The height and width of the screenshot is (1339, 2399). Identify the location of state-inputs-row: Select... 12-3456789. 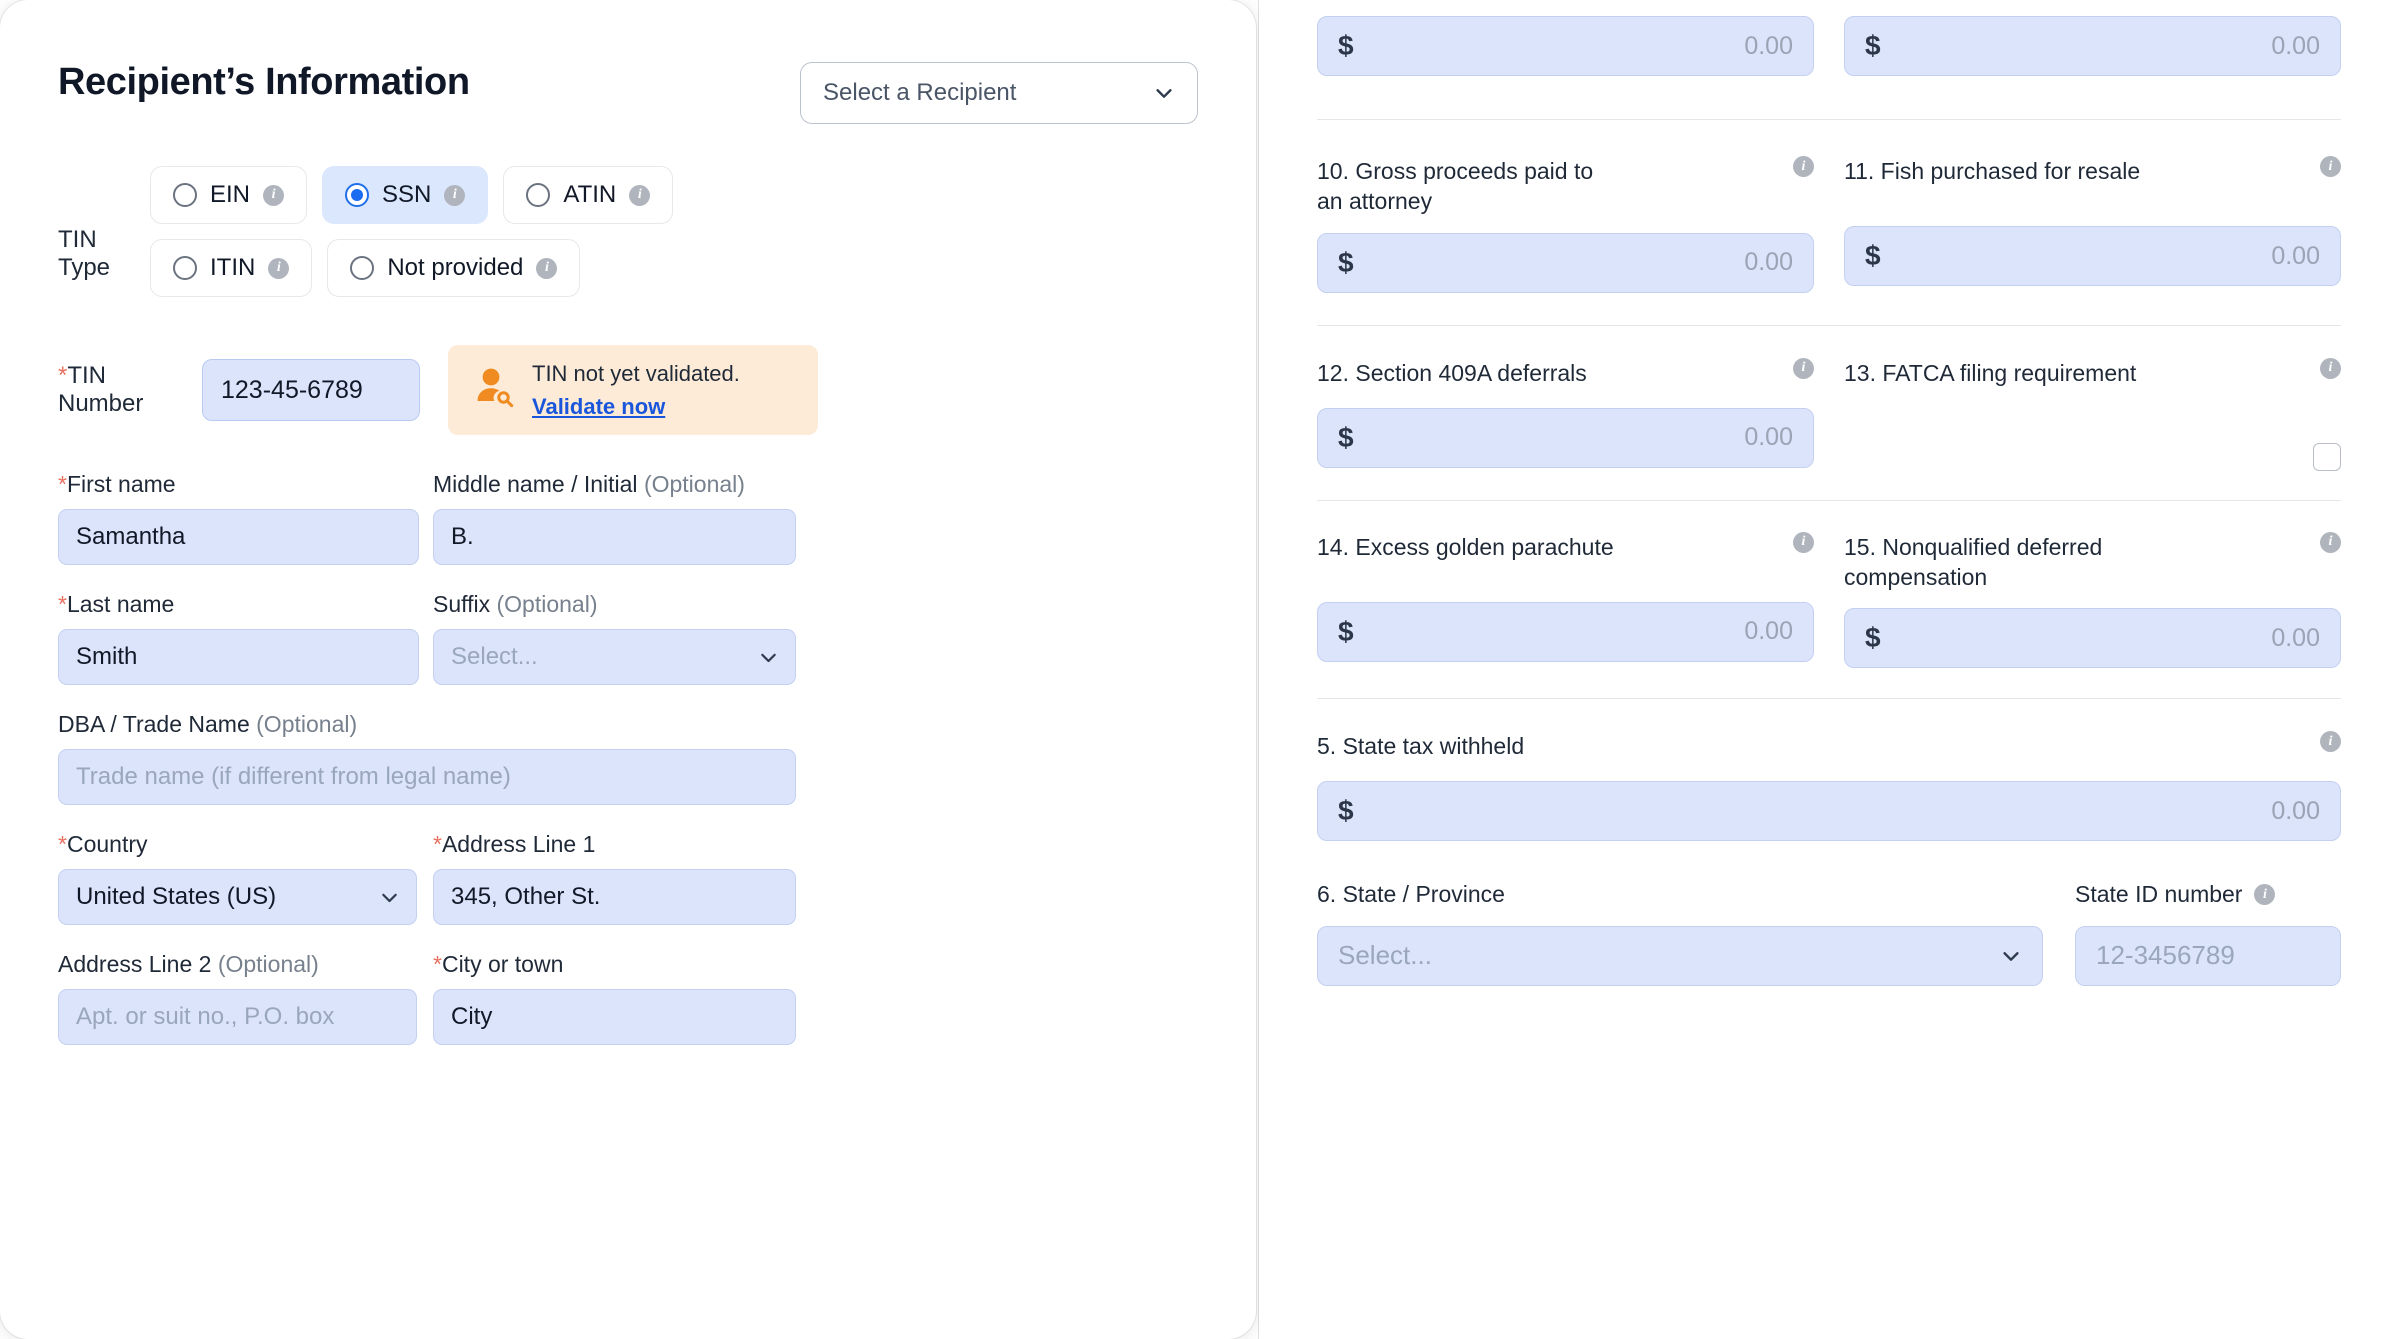
(1829, 955).